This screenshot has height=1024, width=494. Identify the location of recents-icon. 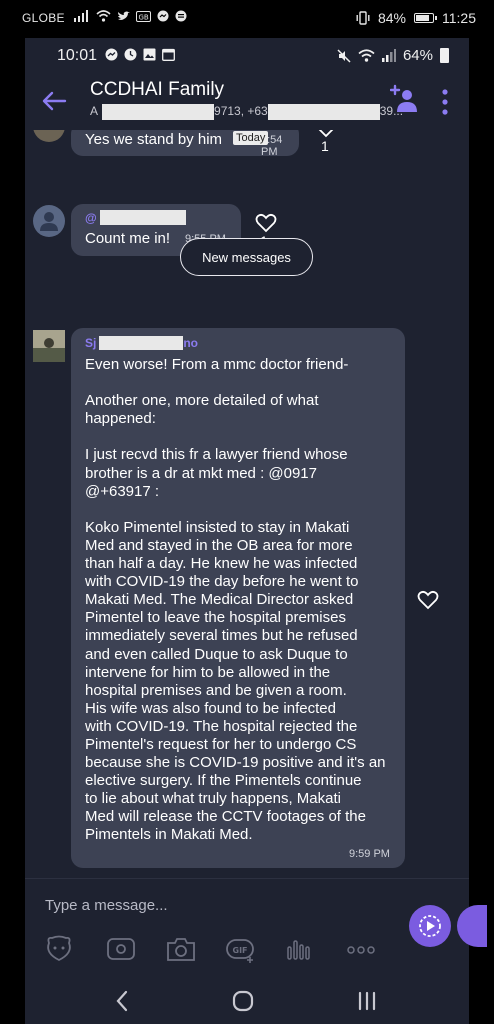
(367, 1001).